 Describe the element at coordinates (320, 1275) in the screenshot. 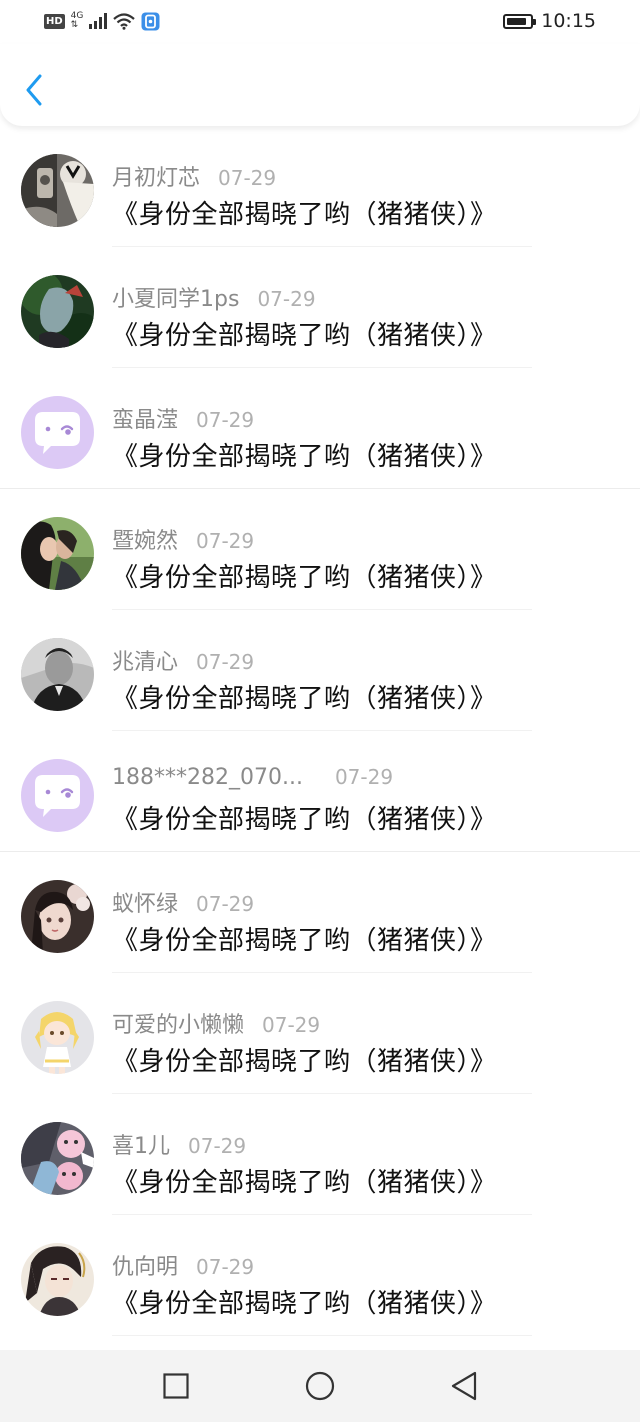

I see `comment-row: 仇向明 07-29 《身份全部揭晓了哟（猪猪侠）》` at that location.